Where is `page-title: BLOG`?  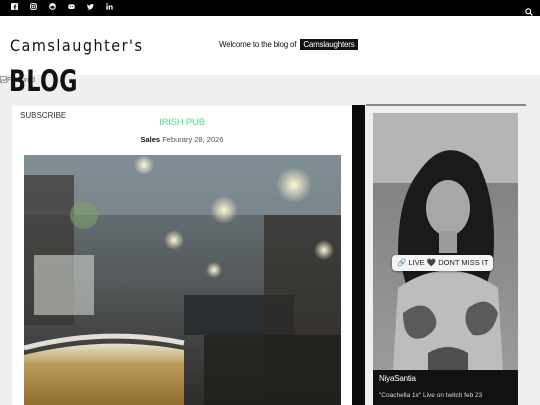
page-title: BLOG is located at coordinates (43, 81).